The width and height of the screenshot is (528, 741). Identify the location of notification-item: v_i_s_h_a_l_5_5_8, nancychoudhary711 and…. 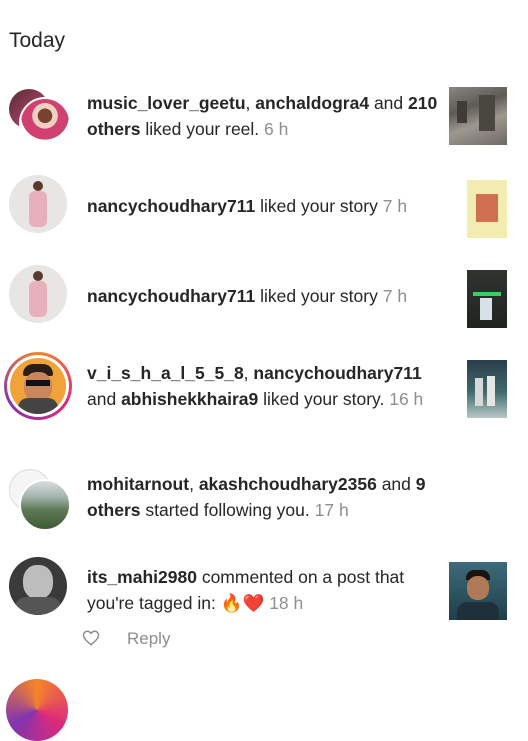
(264, 395).